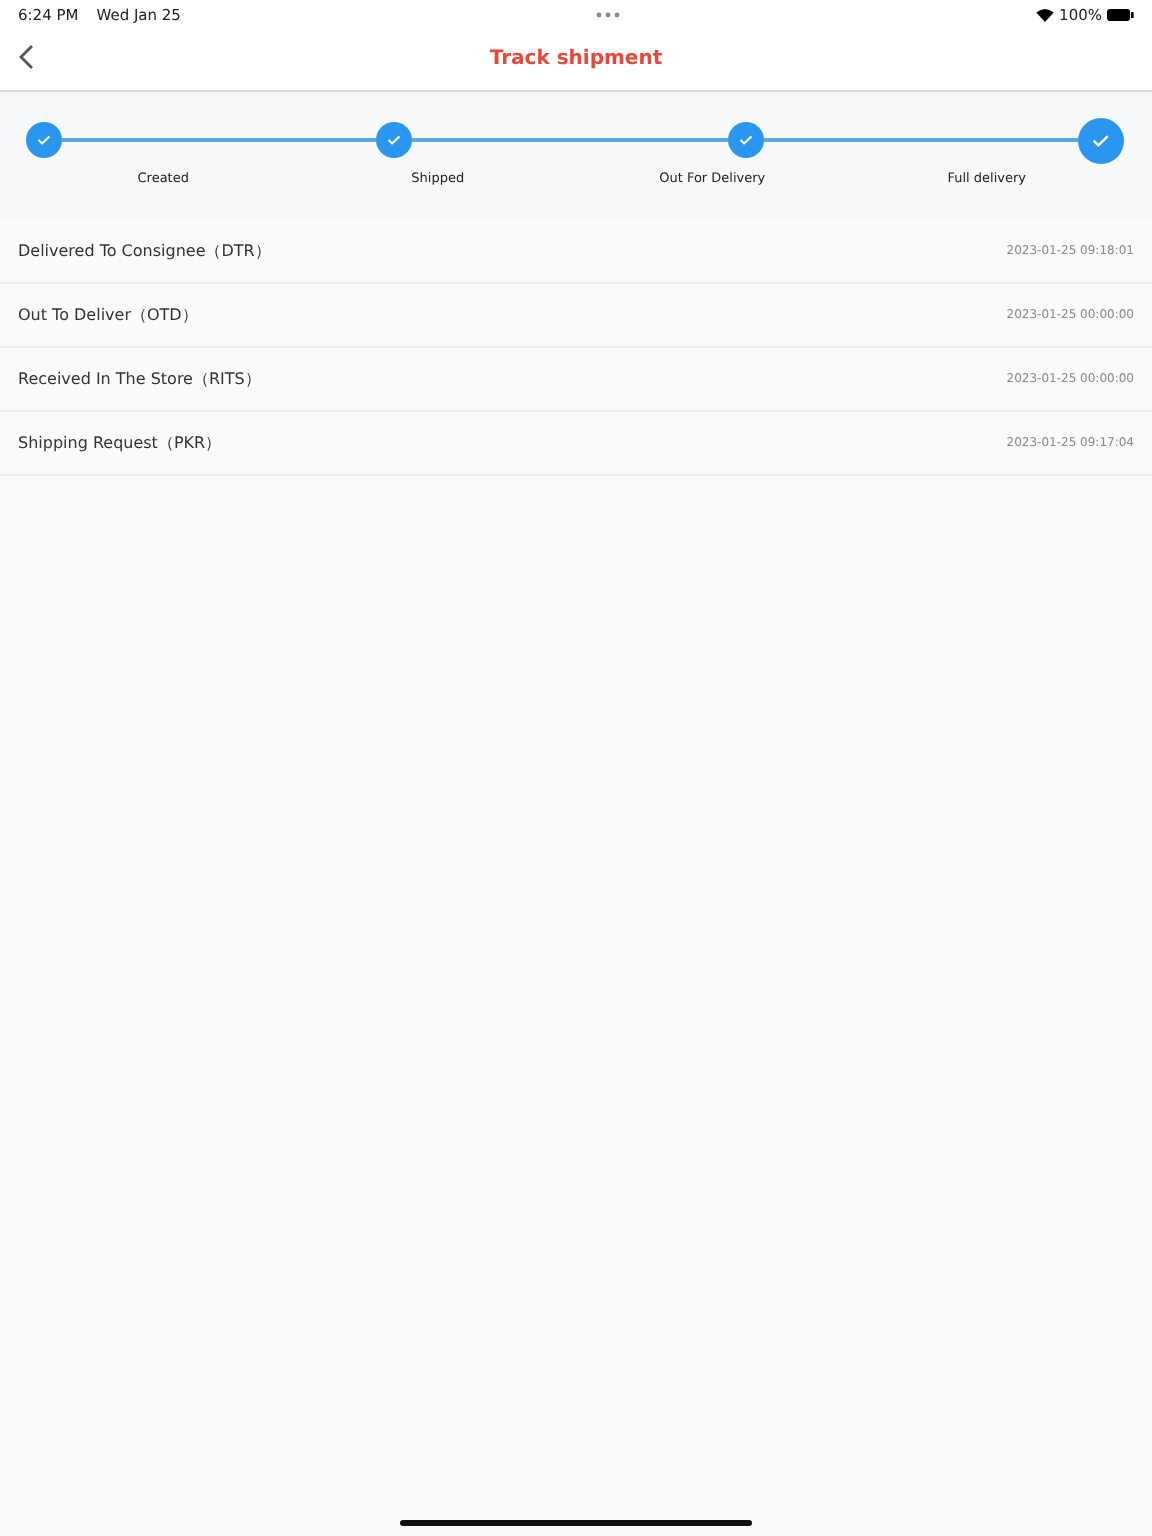  I want to click on more-icon, so click(608, 14).